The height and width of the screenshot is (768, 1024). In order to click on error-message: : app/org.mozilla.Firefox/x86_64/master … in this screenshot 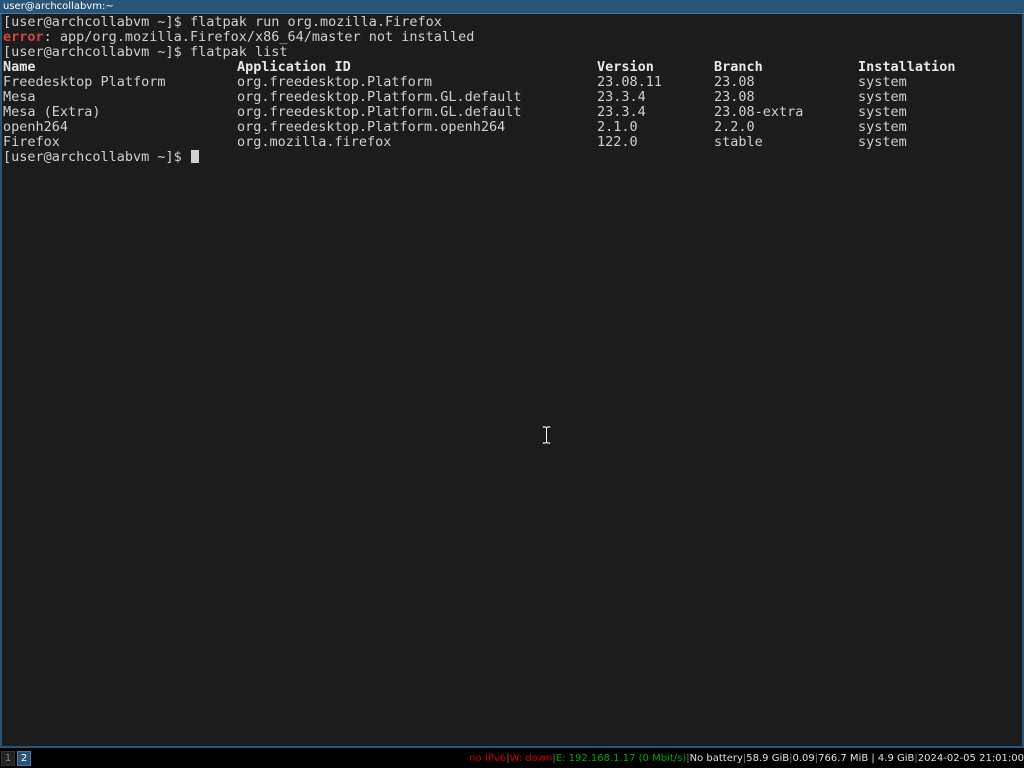, I will do `click(259, 37)`.